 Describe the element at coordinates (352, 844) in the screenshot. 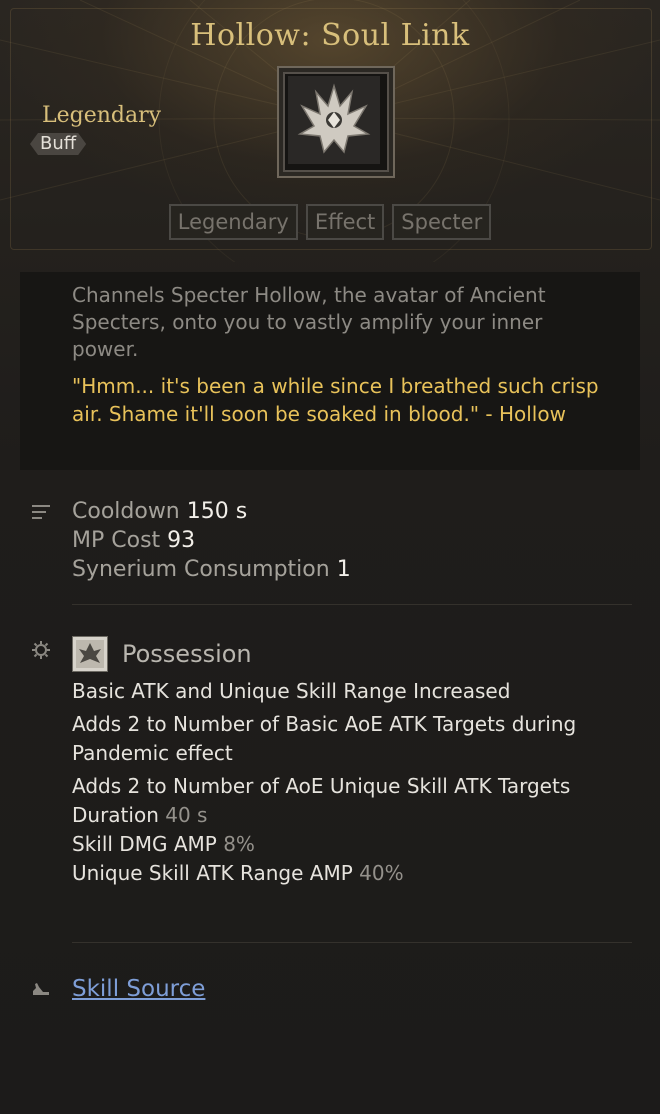

I see `skill-dmg-amp-row: Skill DMG AMP 8%` at that location.